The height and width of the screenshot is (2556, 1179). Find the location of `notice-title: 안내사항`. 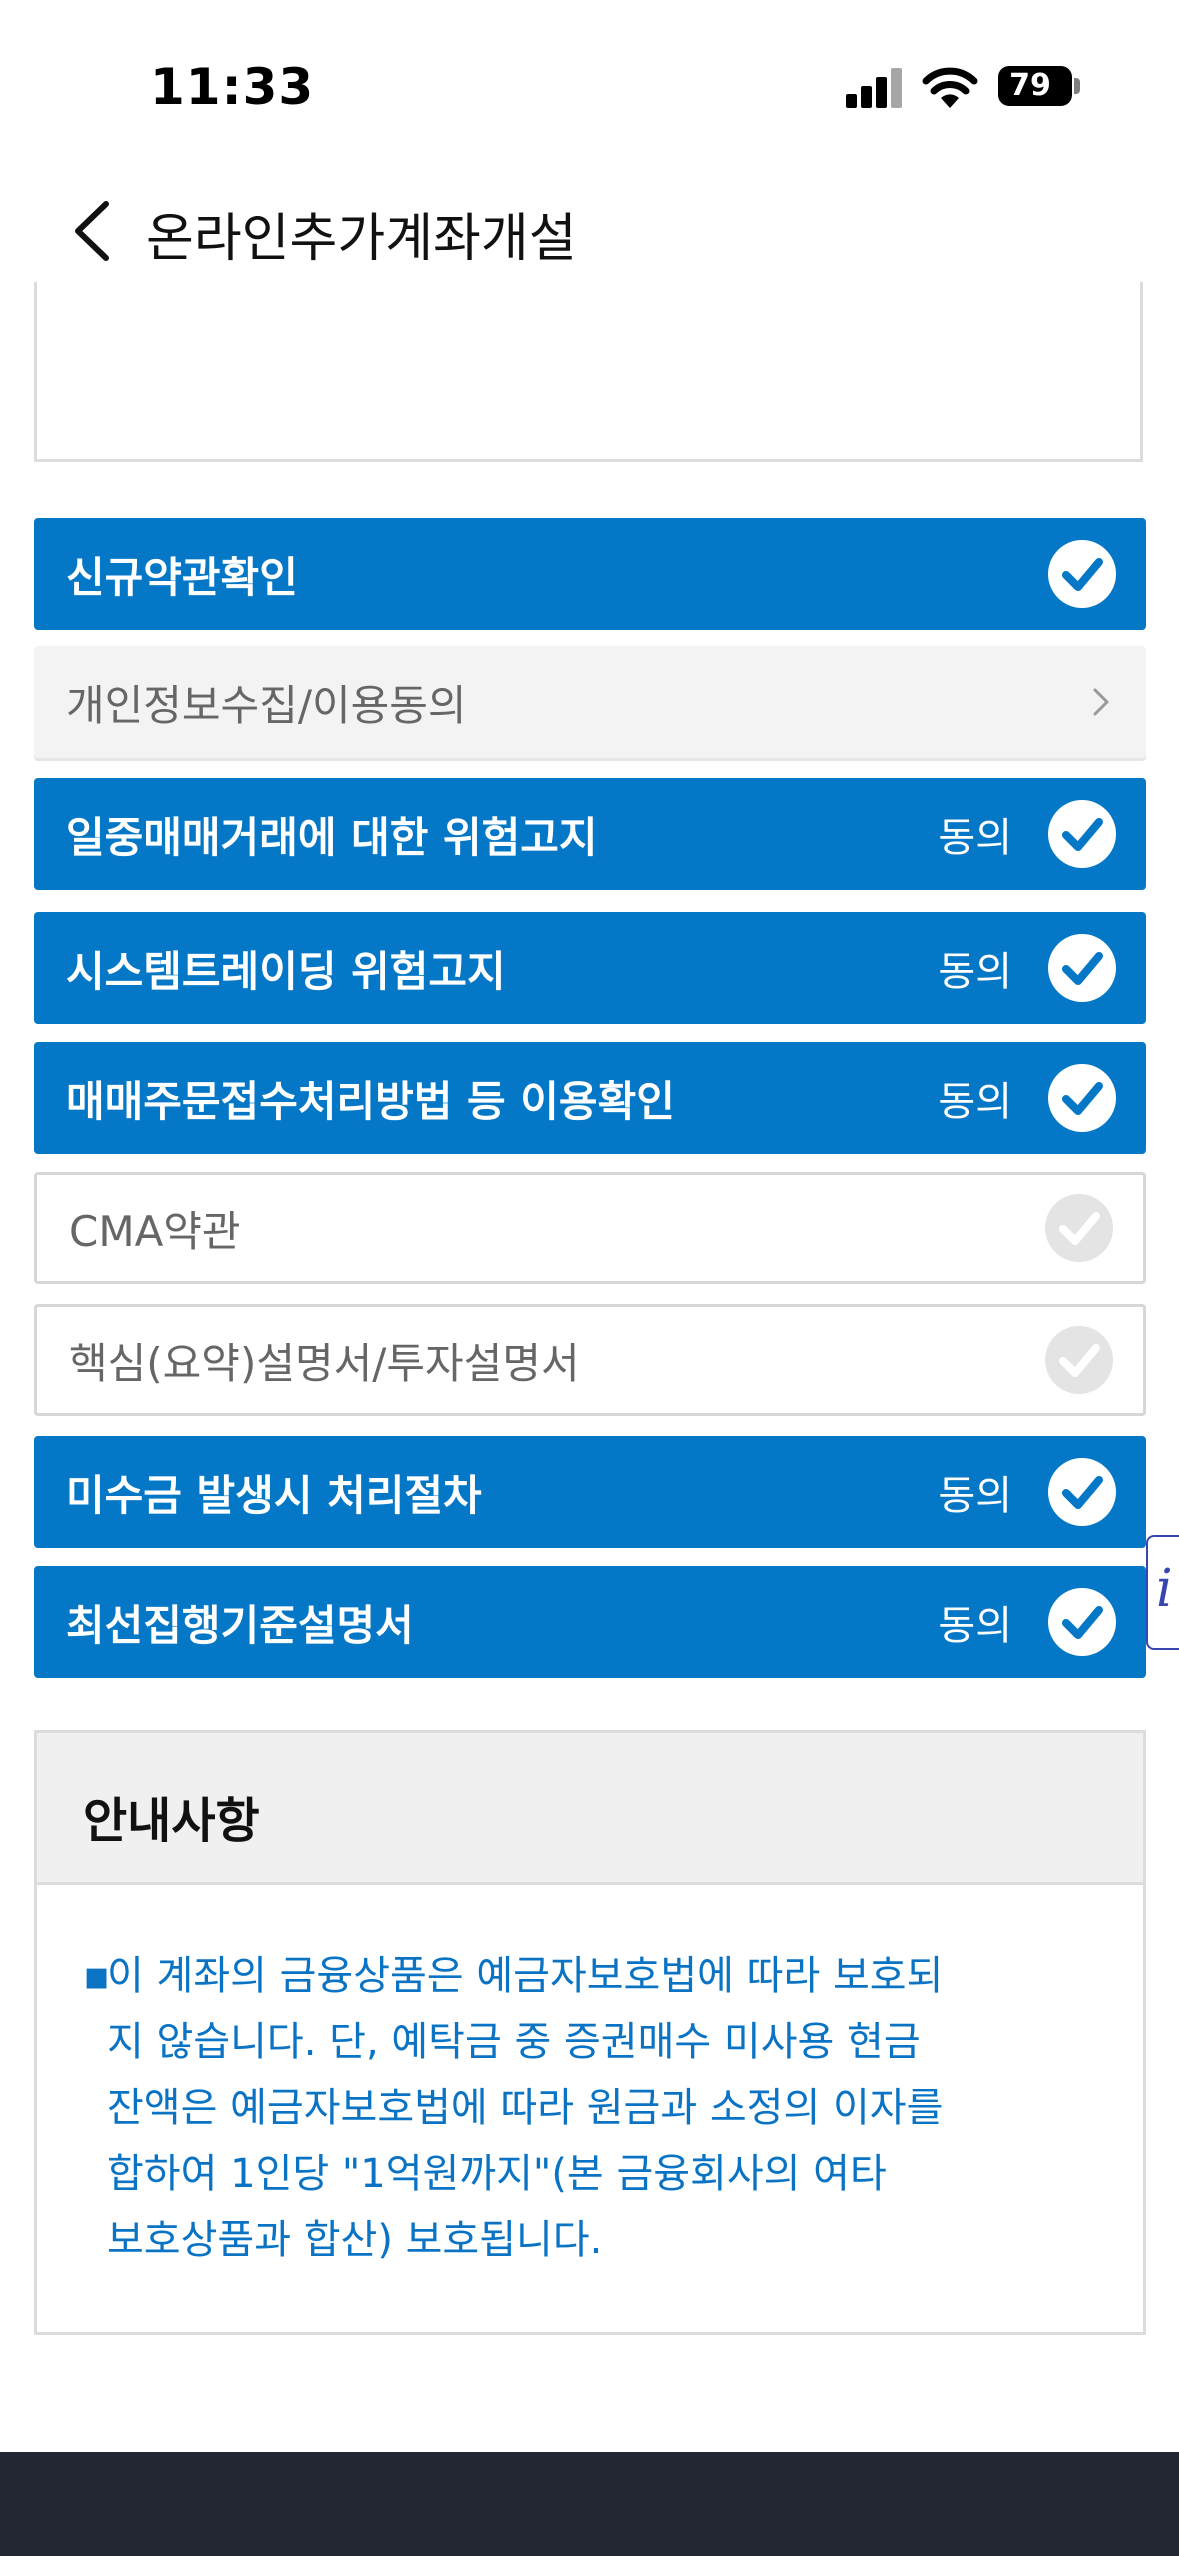

notice-title: 안내사항 is located at coordinates (171, 1821).